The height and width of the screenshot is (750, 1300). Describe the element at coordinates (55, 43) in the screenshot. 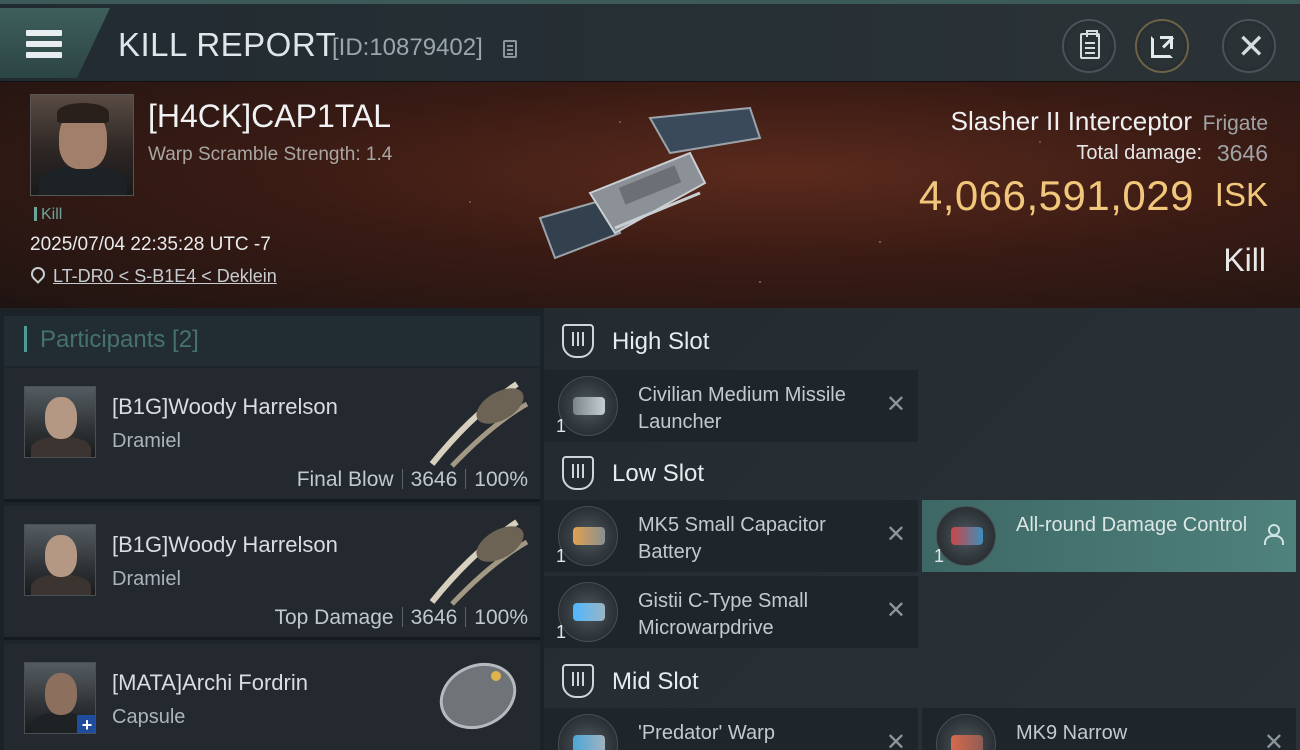

I see `menu-button` at that location.